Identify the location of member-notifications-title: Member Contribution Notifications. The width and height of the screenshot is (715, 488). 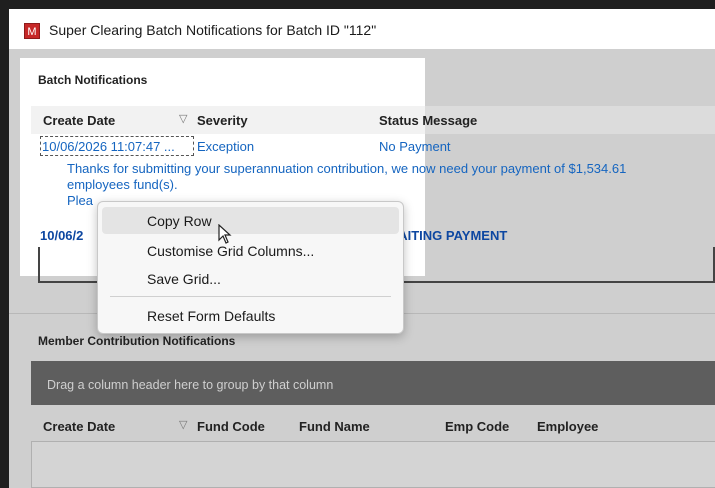
(137, 341).